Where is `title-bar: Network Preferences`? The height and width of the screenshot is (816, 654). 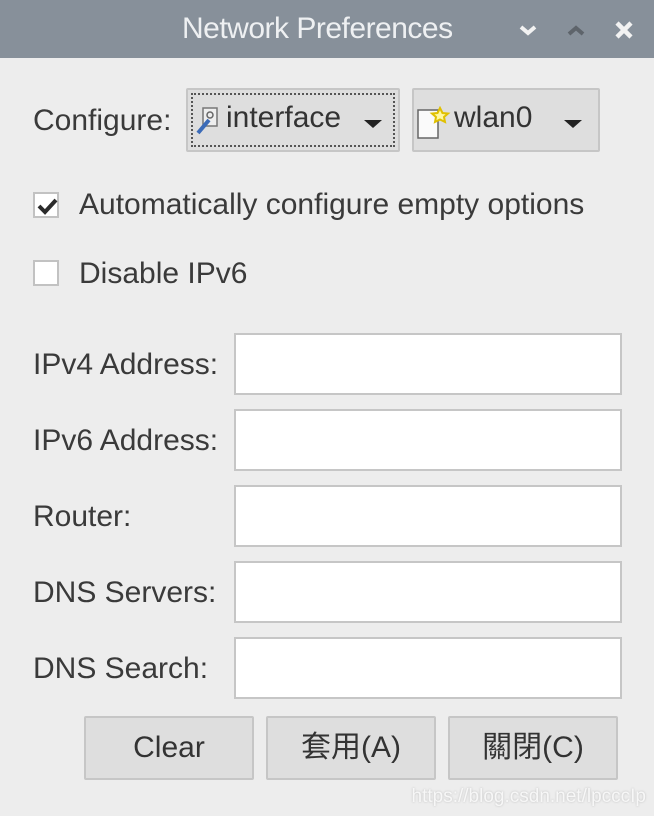
title-bar: Network Preferences is located at coordinates (327, 29).